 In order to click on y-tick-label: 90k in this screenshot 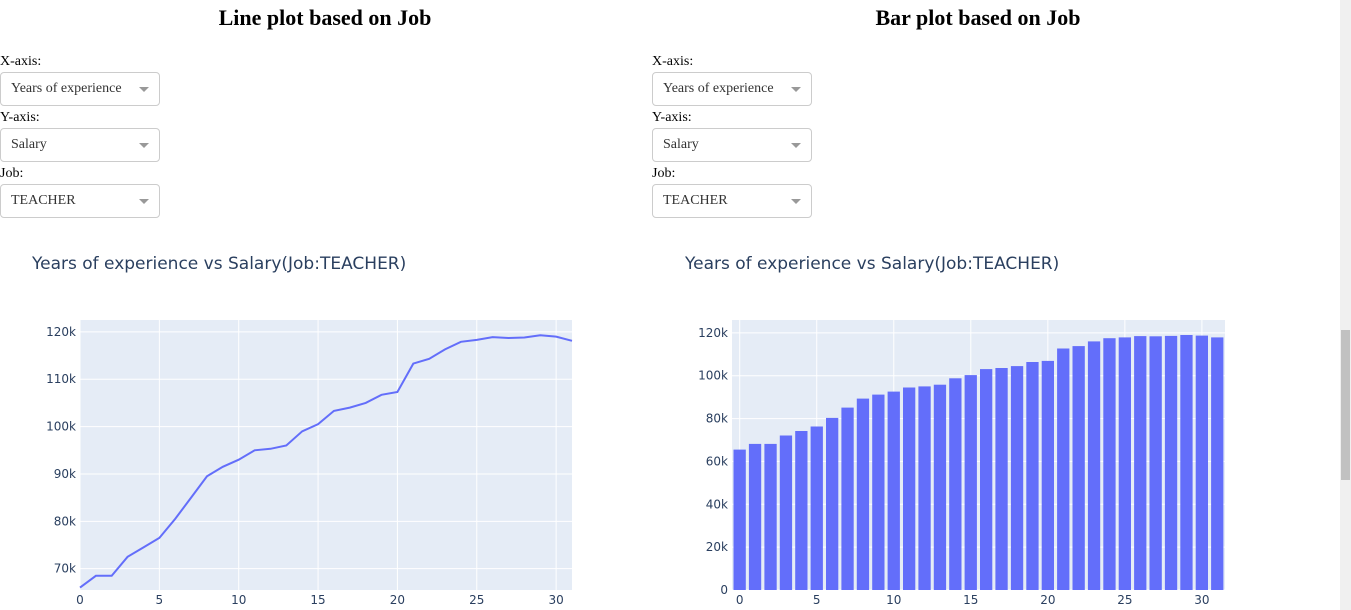, I will do `click(65, 474)`.